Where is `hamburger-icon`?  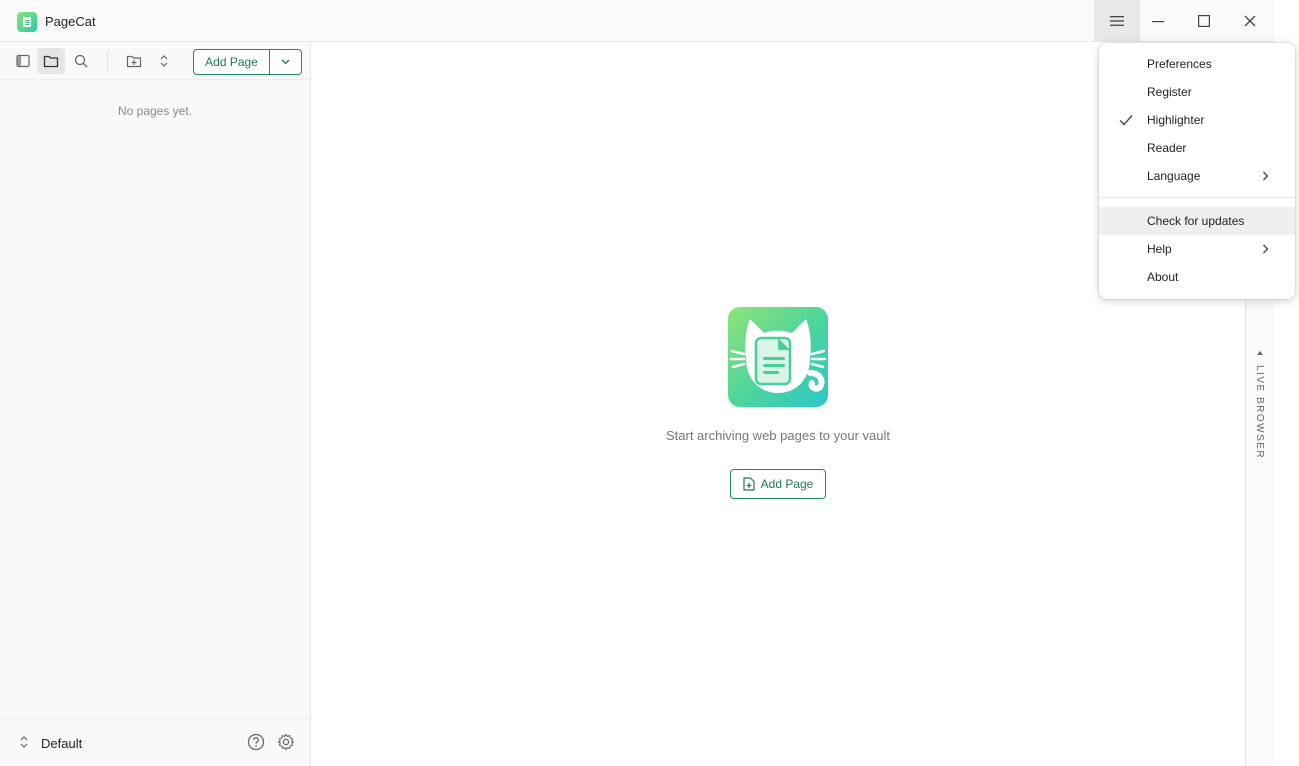 hamburger-icon is located at coordinates (1117, 21).